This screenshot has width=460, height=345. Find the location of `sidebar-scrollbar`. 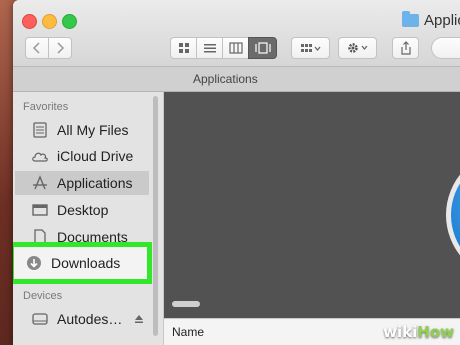

sidebar-scrollbar is located at coordinates (155, 216).